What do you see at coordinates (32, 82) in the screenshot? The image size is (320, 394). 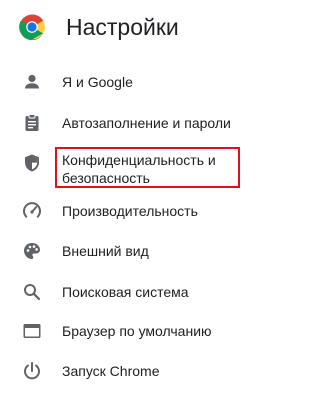 I see `person-icon` at bounding box center [32, 82].